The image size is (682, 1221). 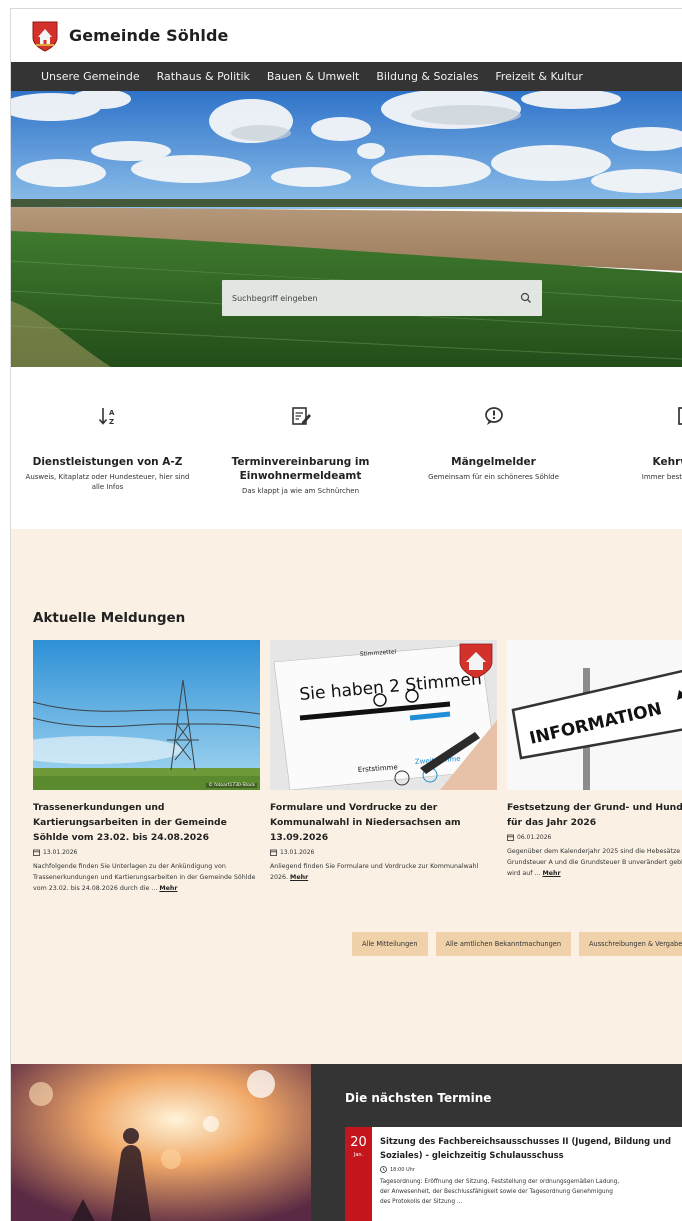 What do you see at coordinates (231, 785) in the screenshot?
I see `photo-credit: © fotoart1730-Stock` at bounding box center [231, 785].